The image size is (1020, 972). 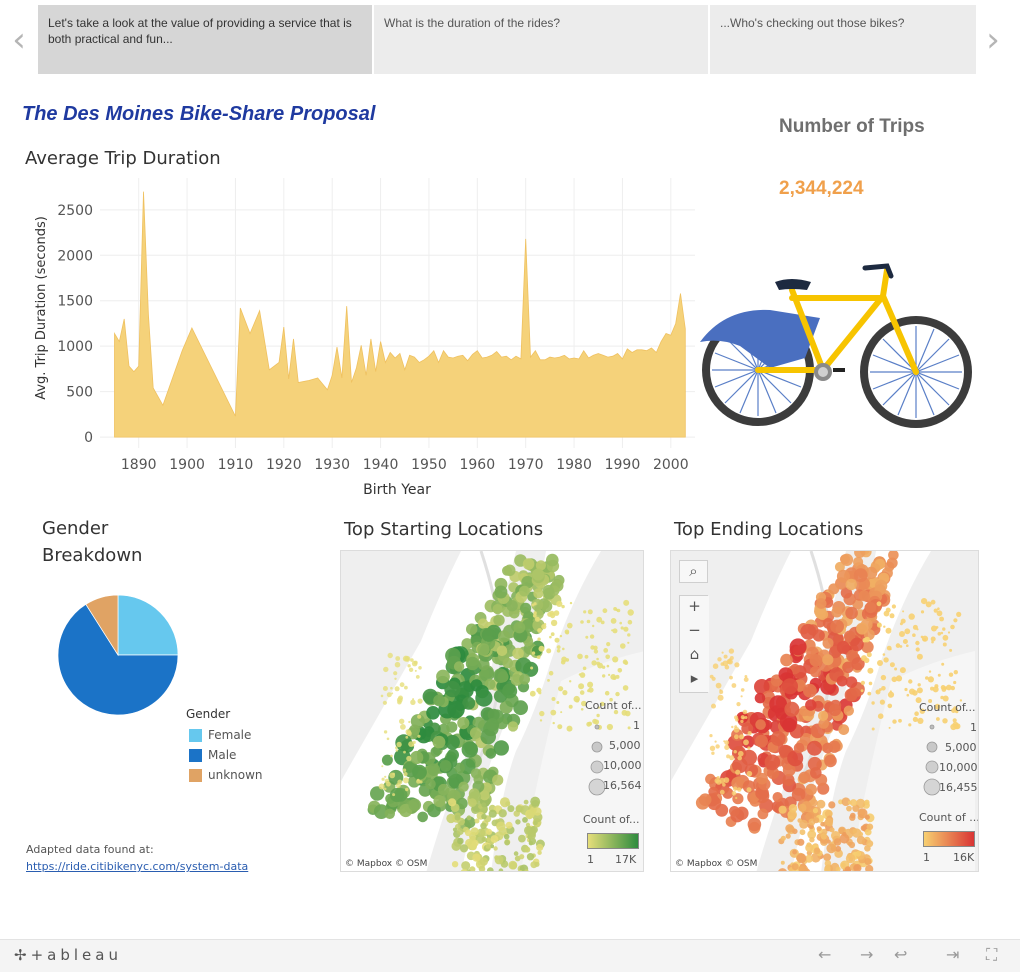 What do you see at coordinates (636, 725) in the screenshot?
I see `size-legend-value: 1` at bounding box center [636, 725].